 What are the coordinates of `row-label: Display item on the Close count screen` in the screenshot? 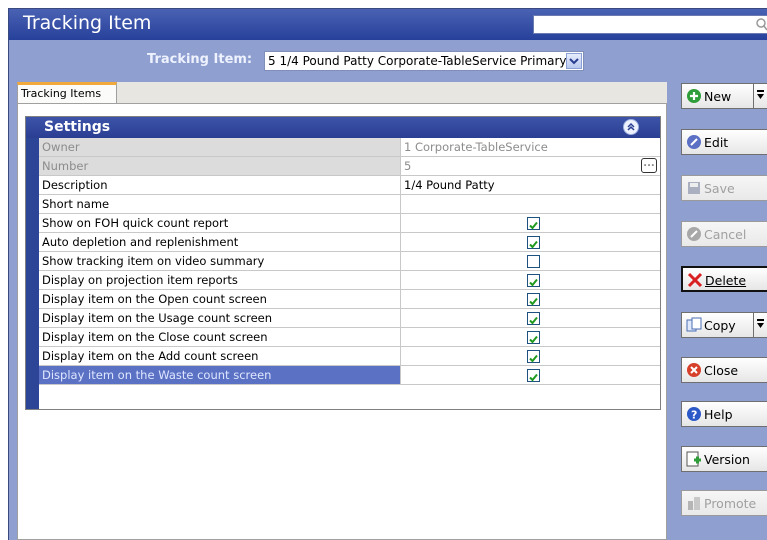 It's located at (220, 337).